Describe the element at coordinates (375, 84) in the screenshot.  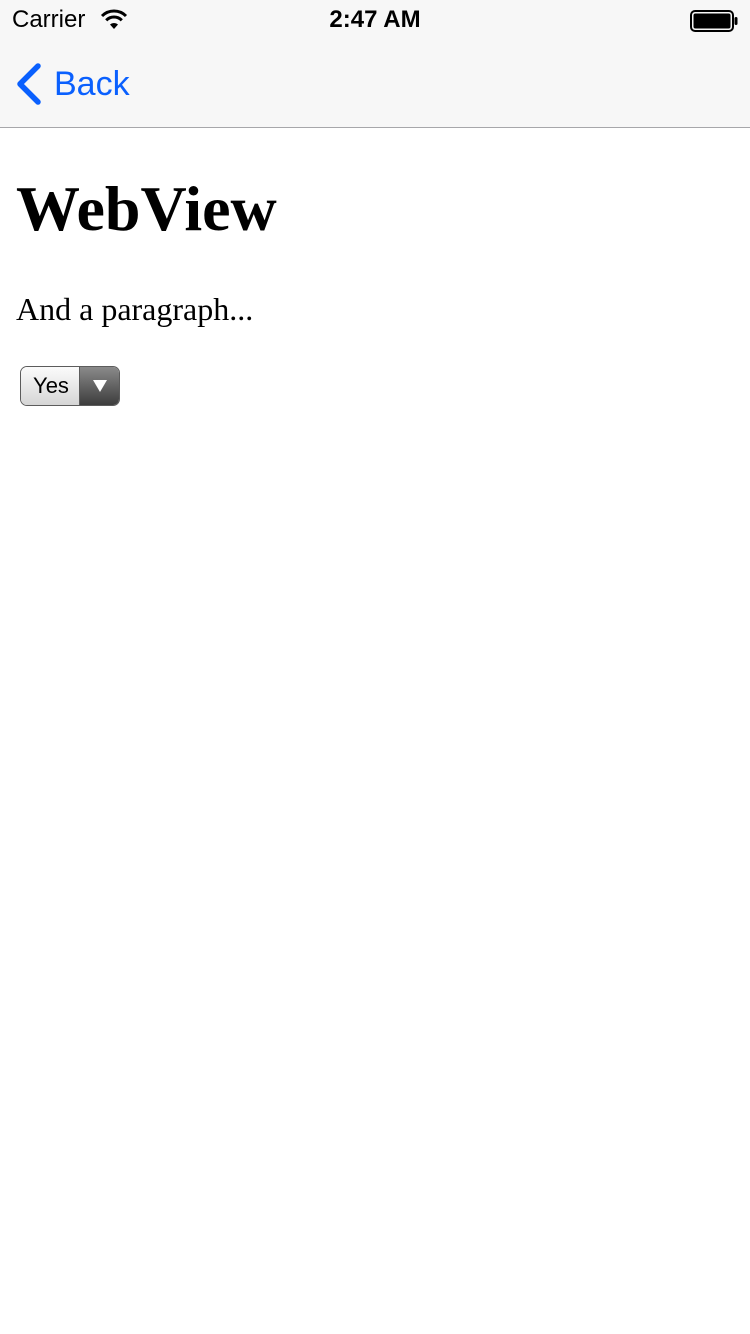
I see `navigation-bar: Back` at that location.